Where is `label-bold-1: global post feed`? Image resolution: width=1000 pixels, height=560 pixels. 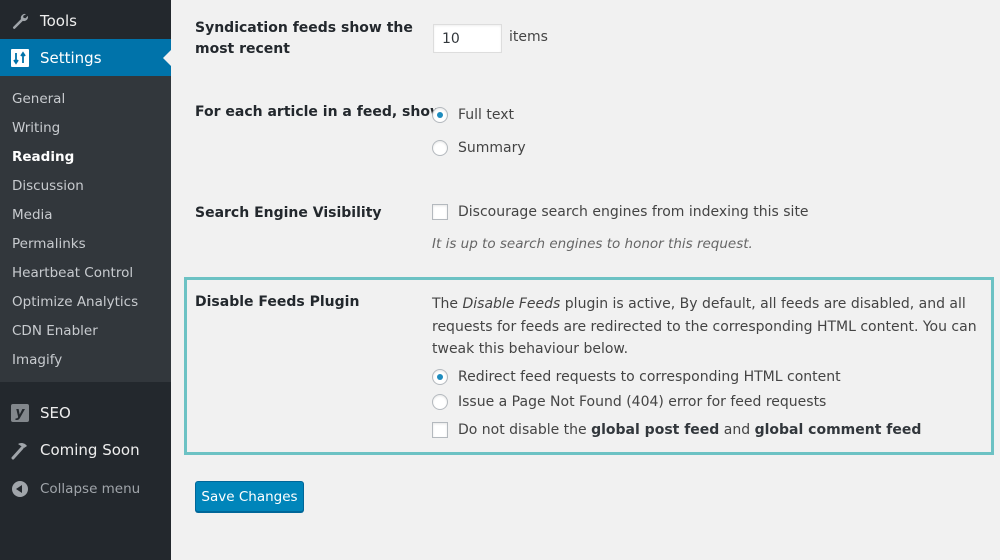 label-bold-1: global post feed is located at coordinates (655, 430).